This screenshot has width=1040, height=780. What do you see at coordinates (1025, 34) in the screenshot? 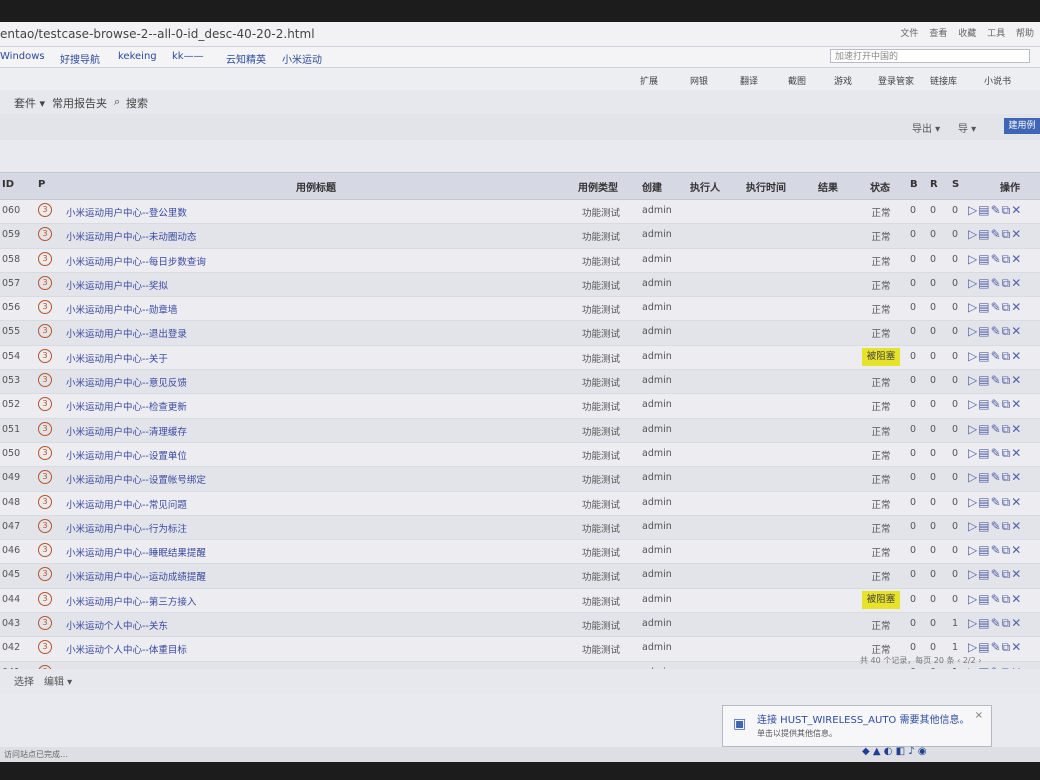
I see `menu-help: 帮助` at bounding box center [1025, 34].